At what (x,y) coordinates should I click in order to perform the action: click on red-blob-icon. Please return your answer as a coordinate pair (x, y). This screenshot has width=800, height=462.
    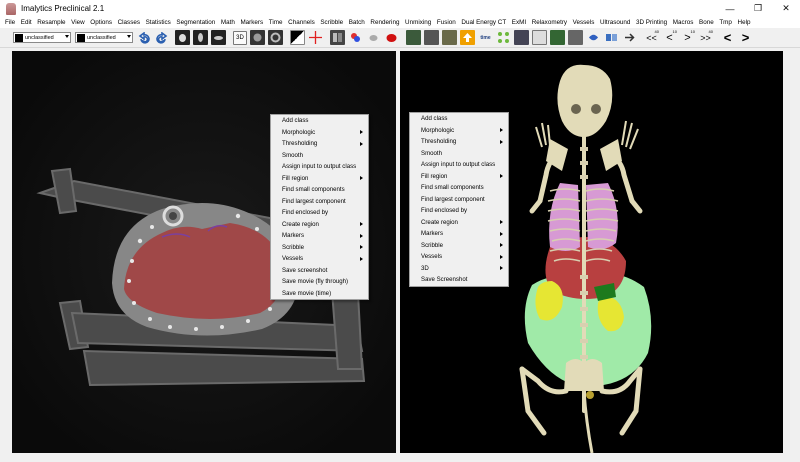
    Looking at the image, I should click on (391, 37).